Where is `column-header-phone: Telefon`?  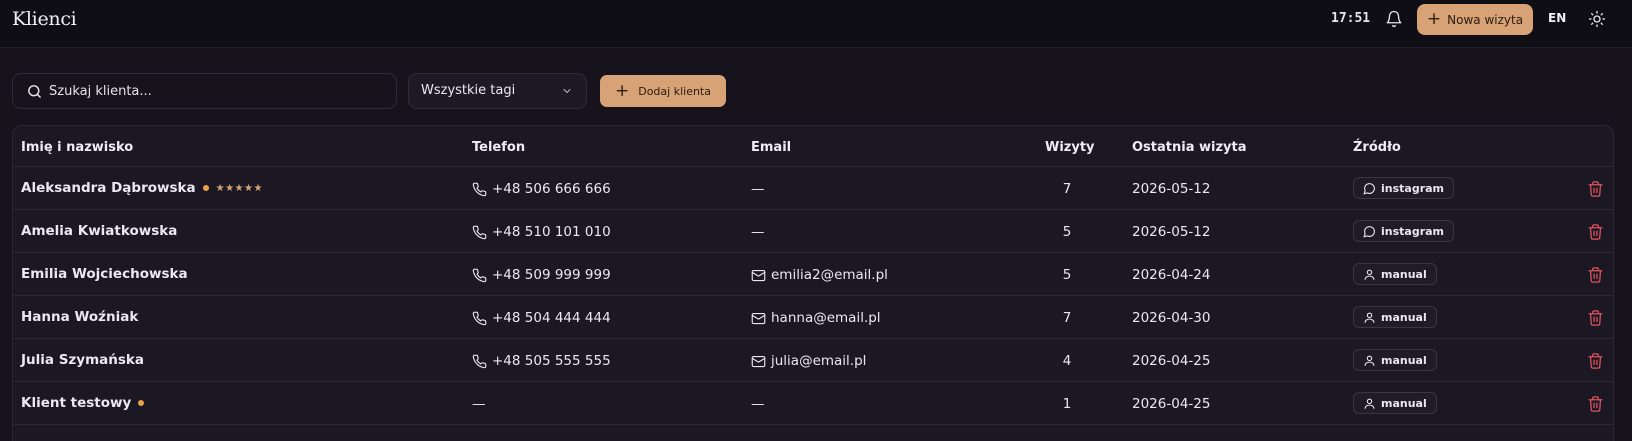
column-header-phone: Telefon is located at coordinates (498, 147).